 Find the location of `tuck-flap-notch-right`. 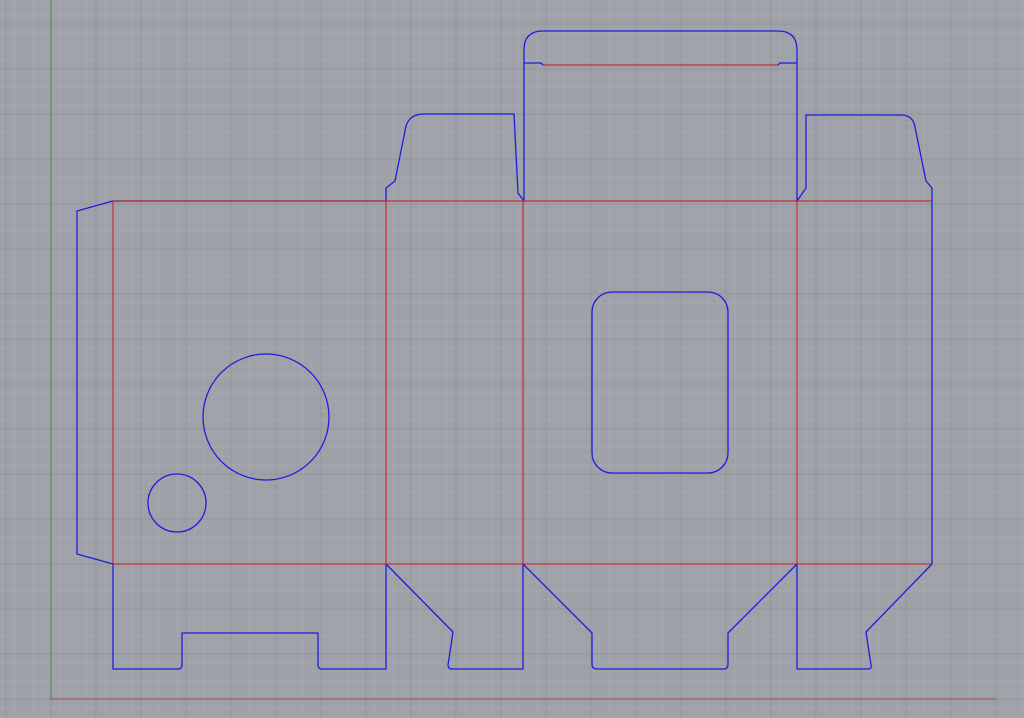

tuck-flap-notch-right is located at coordinates (787, 64).